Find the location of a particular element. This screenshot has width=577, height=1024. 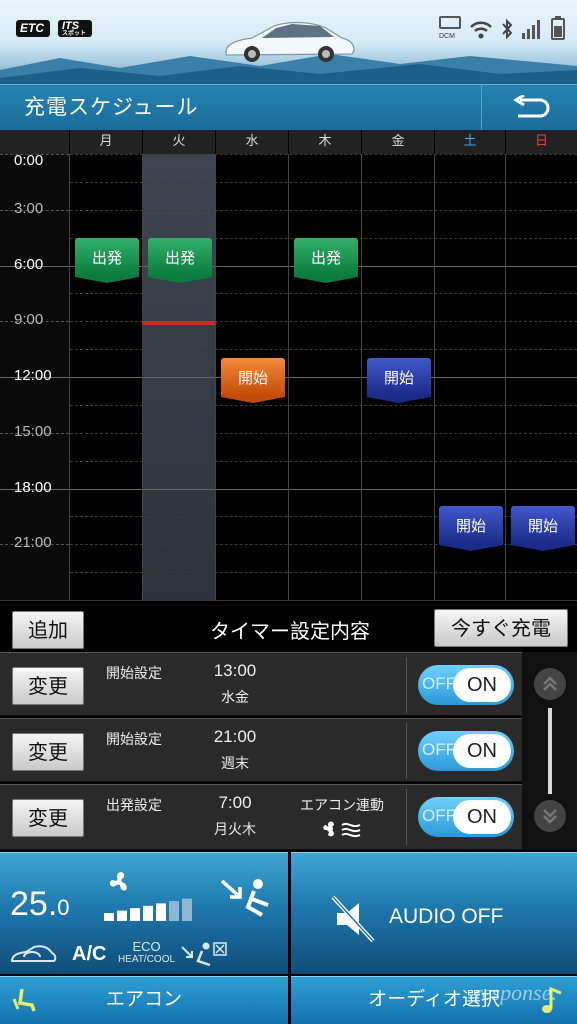

tab-air-conditioner-label: エアコン is located at coordinates (143, 999).